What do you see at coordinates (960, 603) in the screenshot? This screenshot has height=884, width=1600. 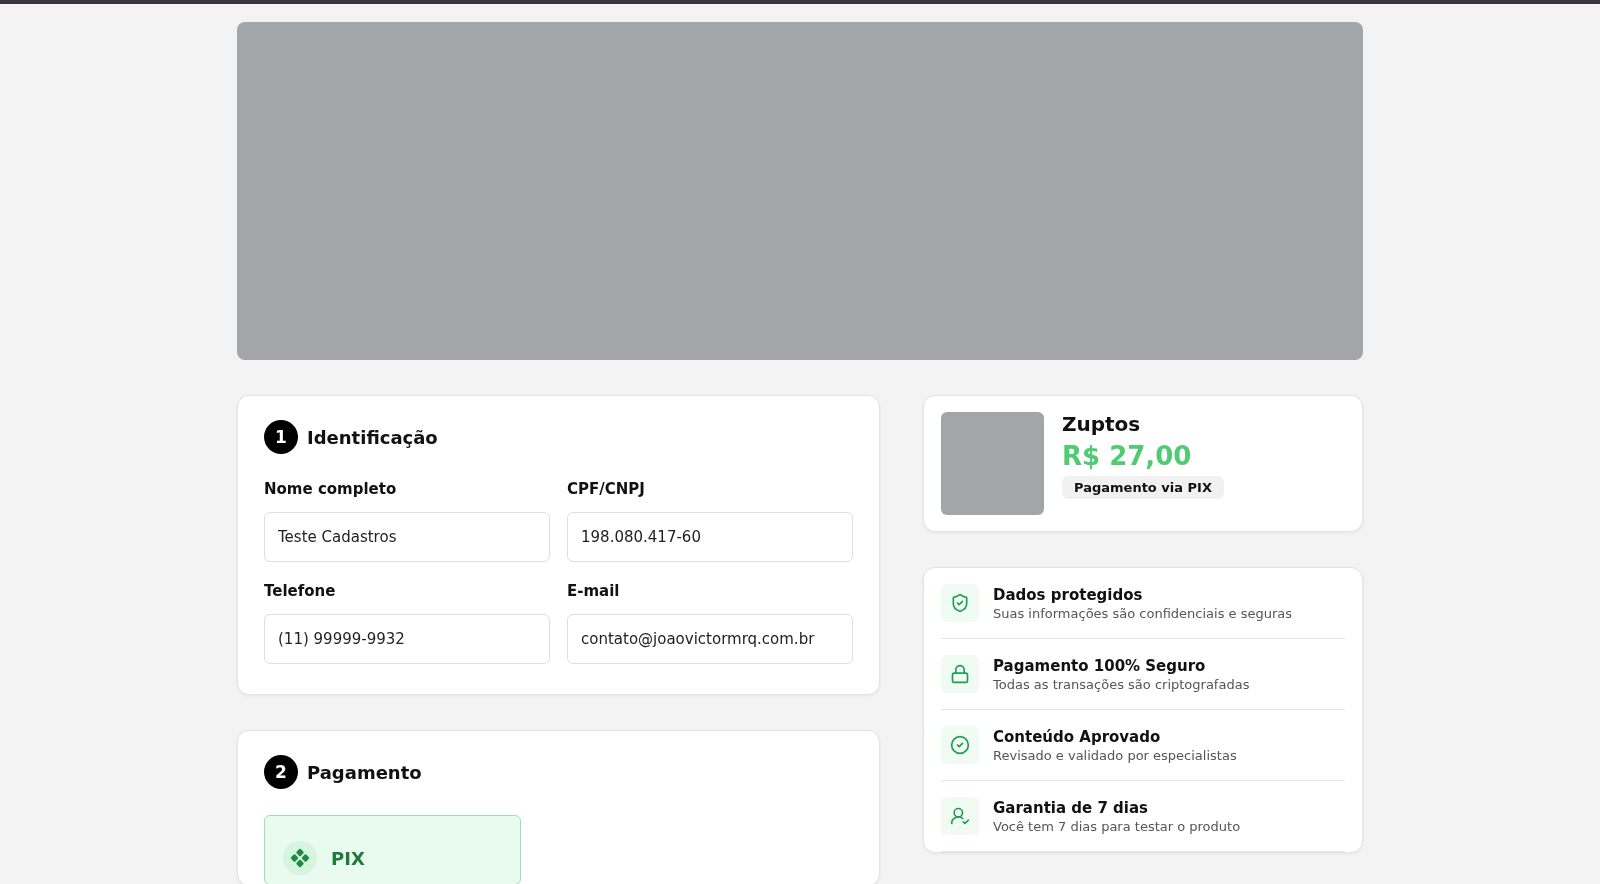 I see `shield-check-icon` at bounding box center [960, 603].